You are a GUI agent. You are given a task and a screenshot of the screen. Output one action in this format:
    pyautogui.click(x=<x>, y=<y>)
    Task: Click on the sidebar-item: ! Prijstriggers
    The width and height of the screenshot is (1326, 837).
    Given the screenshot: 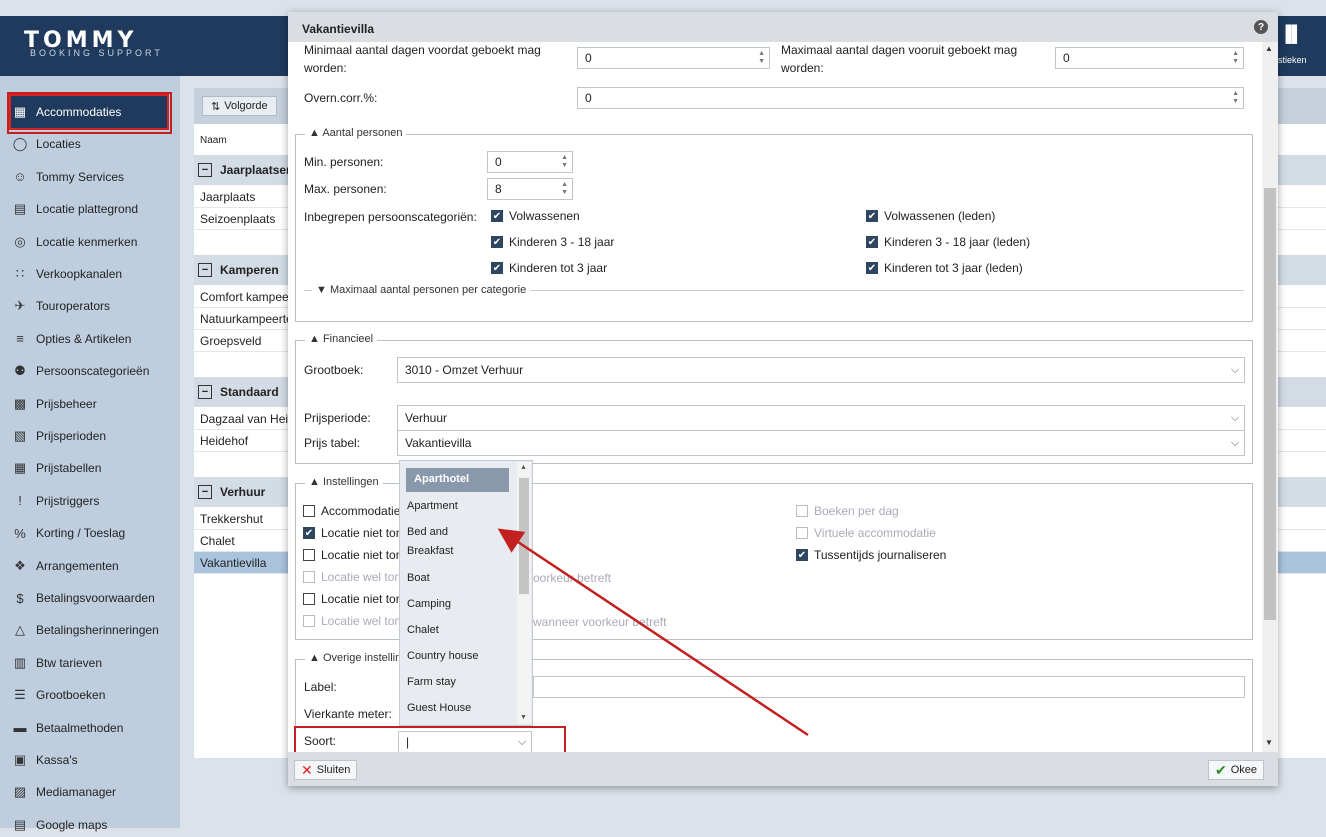 What is the action you would take?
    pyautogui.click(x=54, y=501)
    